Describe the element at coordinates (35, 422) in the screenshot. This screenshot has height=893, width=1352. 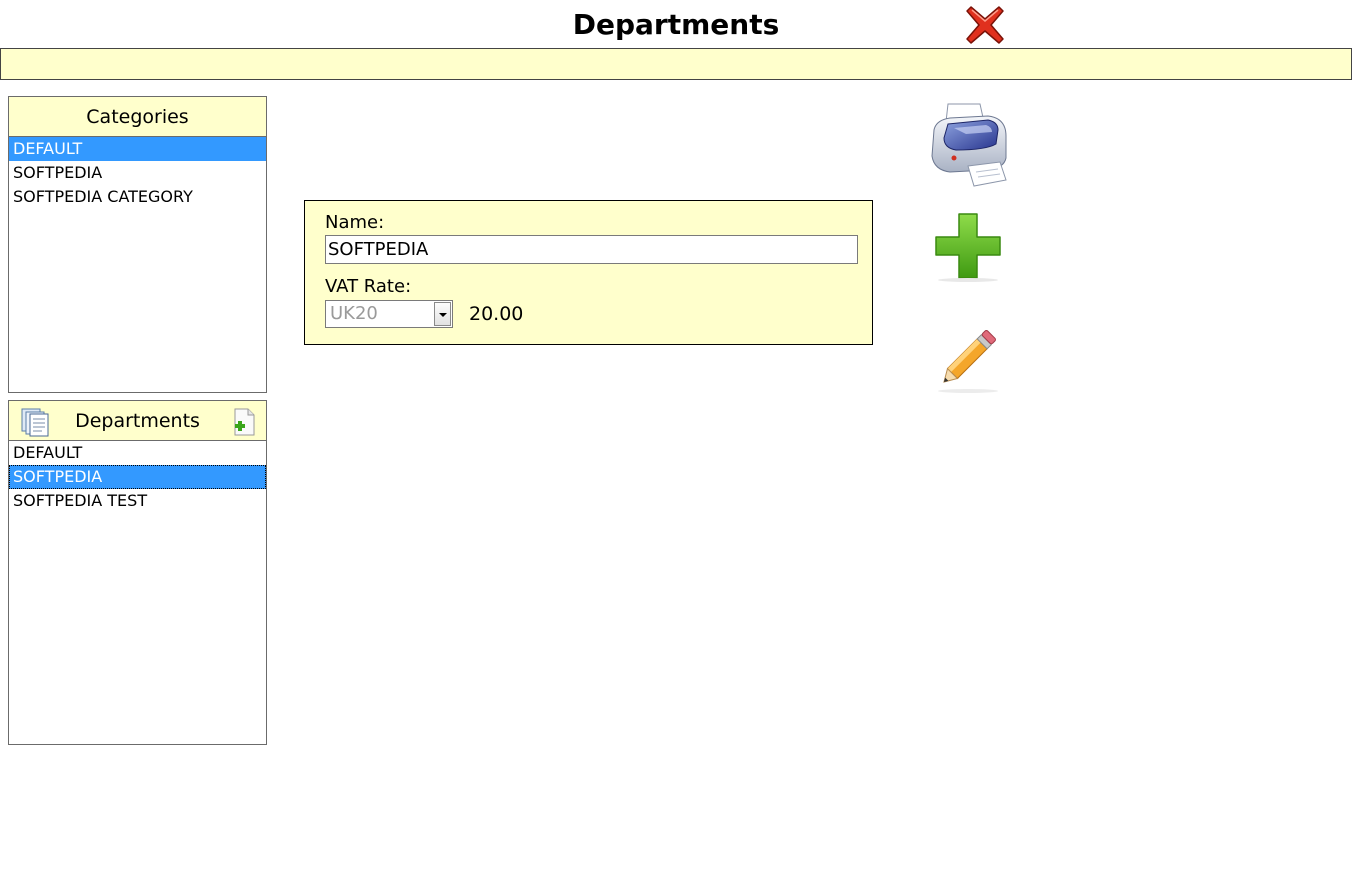
I see `document-list-icon` at that location.